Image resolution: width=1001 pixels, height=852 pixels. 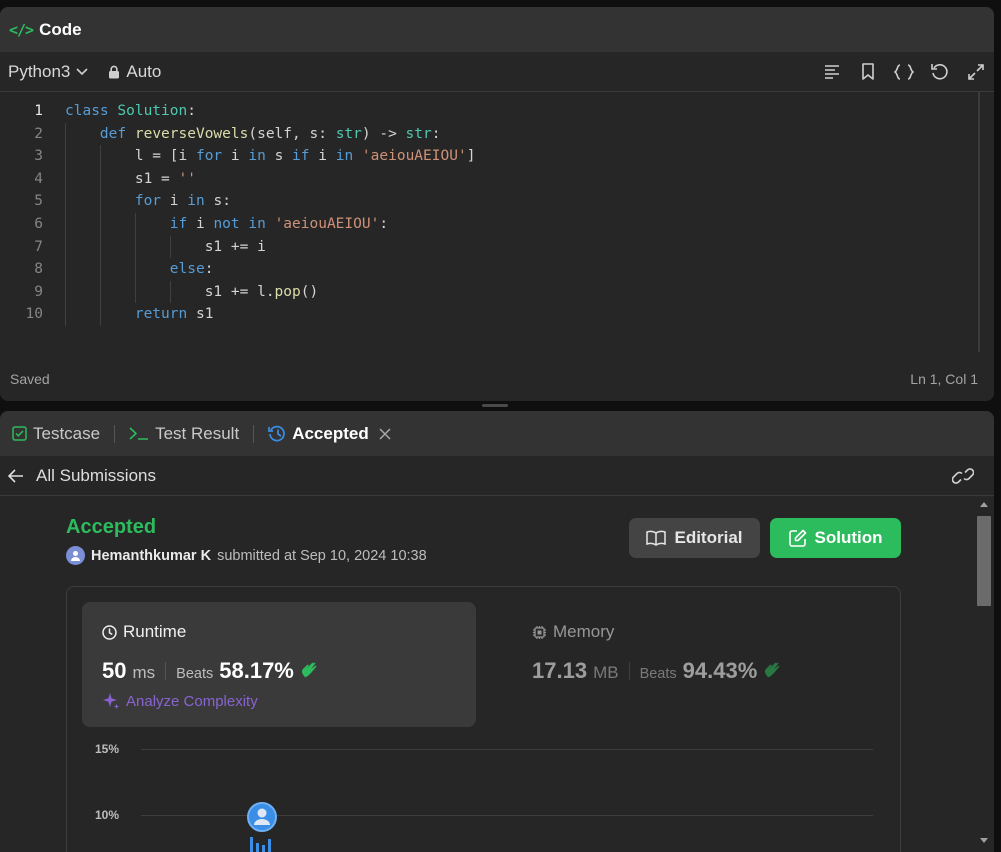 What do you see at coordinates (497, 314) in the screenshot?
I see `code-line: 10 return s1` at bounding box center [497, 314].